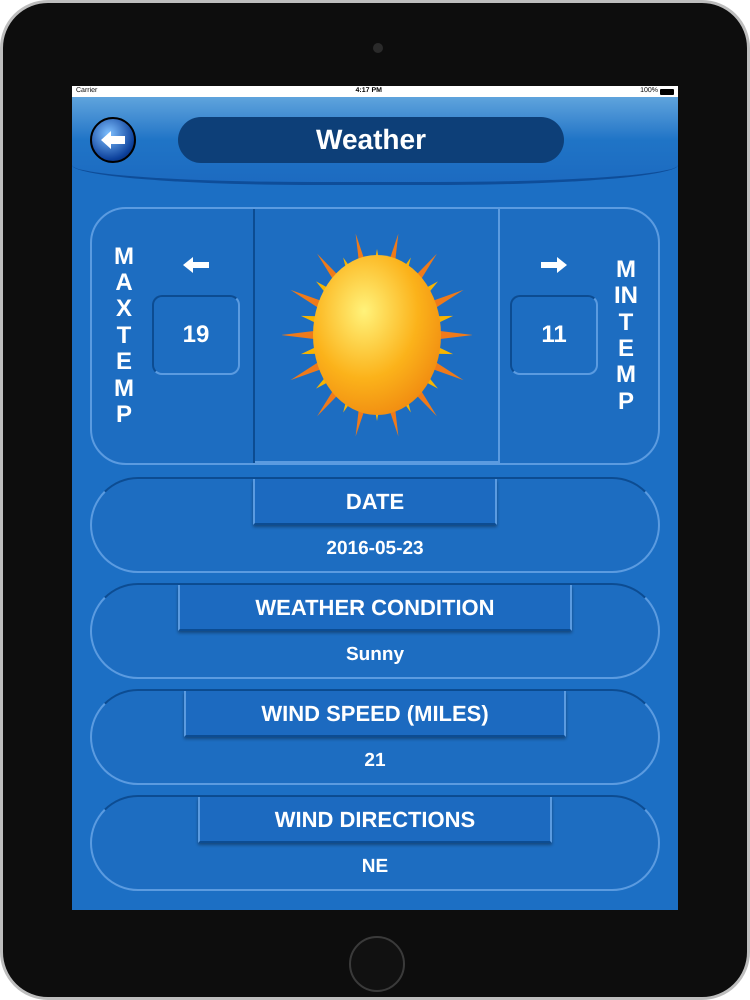 This screenshot has height=1000, width=750. I want to click on back-arrow-icon, so click(113, 139).